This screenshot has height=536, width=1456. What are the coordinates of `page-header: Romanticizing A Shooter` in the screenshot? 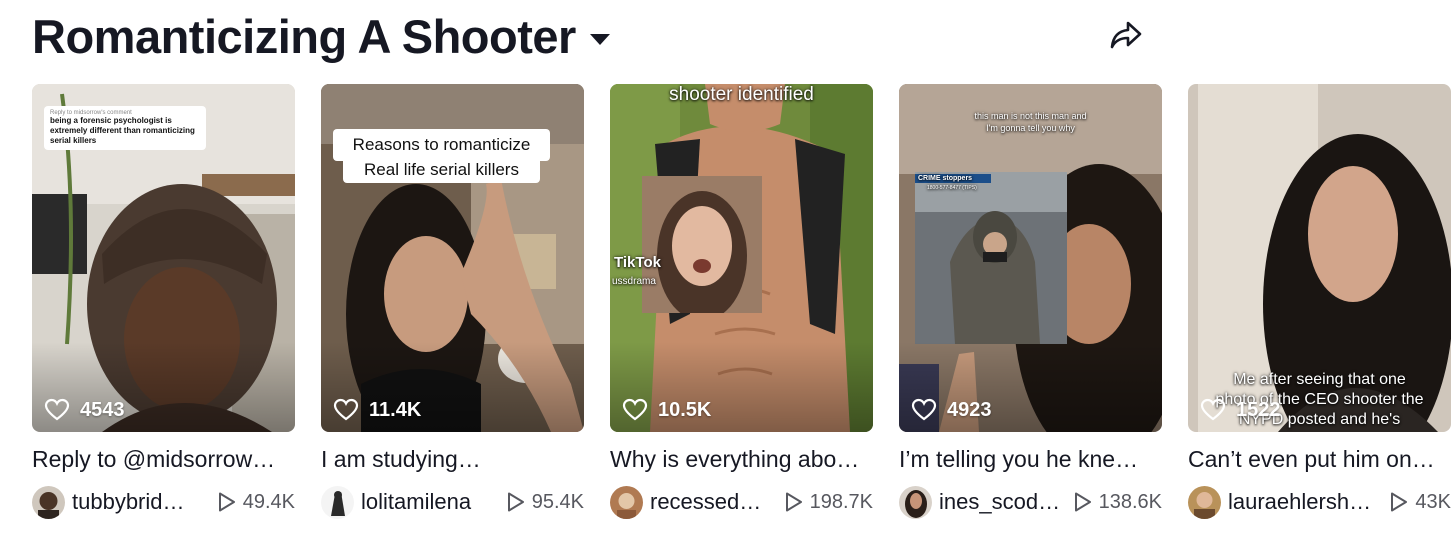 It's located at (321, 36).